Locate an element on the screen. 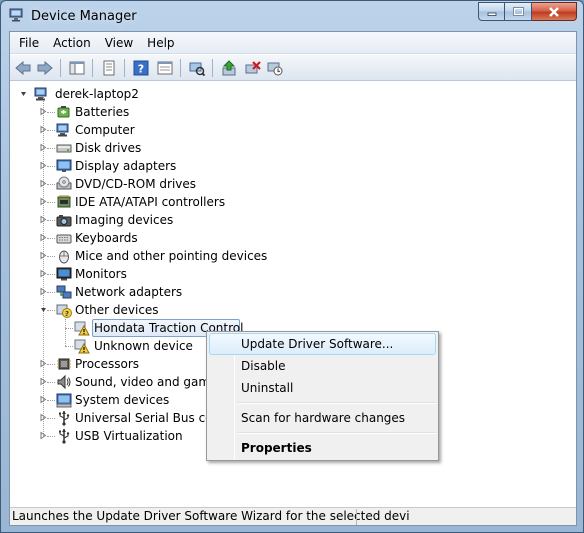  display-icon is located at coordinates (64, 165).